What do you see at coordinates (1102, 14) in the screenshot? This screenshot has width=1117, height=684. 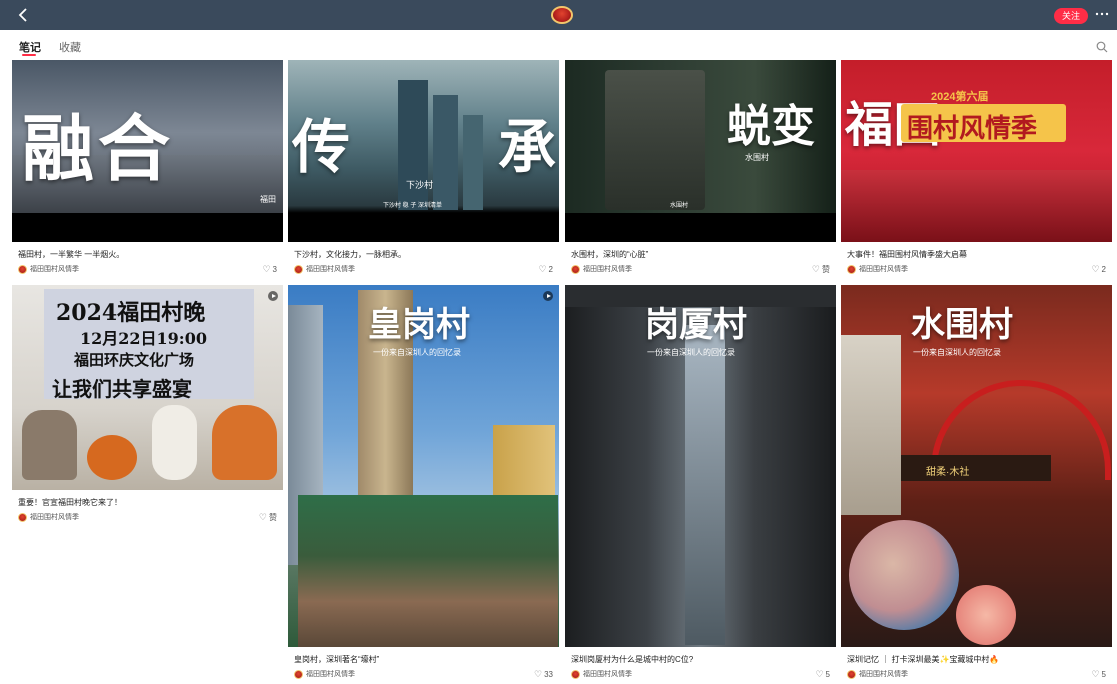 I see `more-dots-icon` at bounding box center [1102, 14].